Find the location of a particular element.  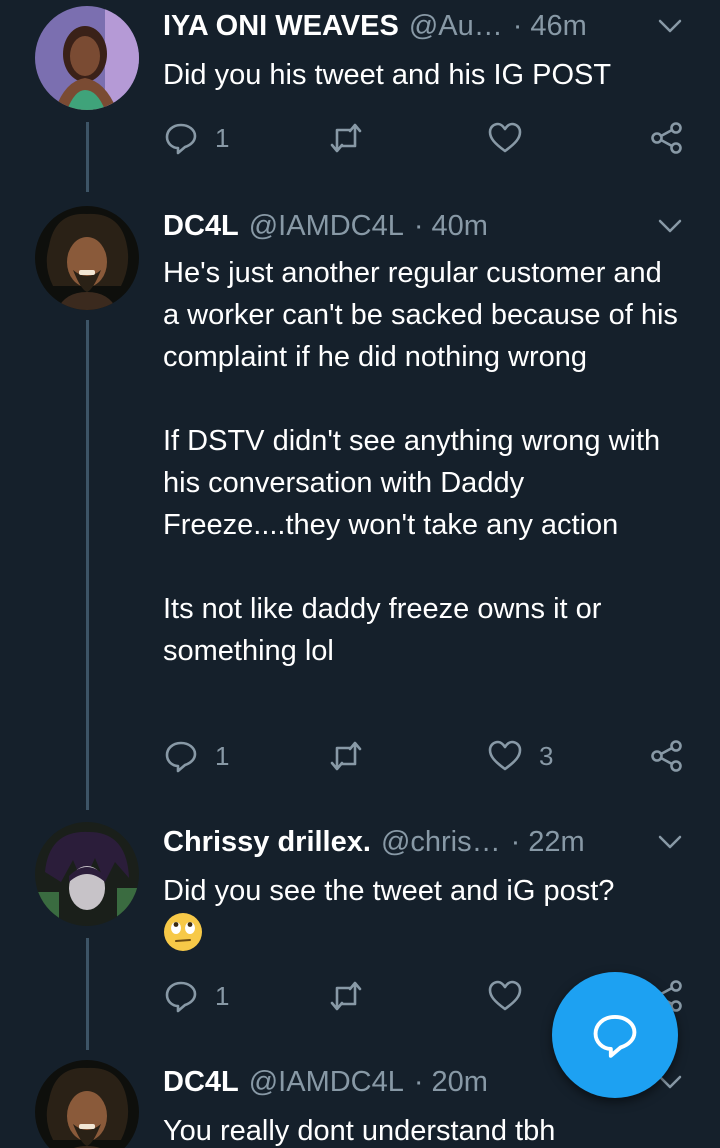

tweet-header: Chrissy drillex. @chris… · 22m is located at coordinates (421, 842).